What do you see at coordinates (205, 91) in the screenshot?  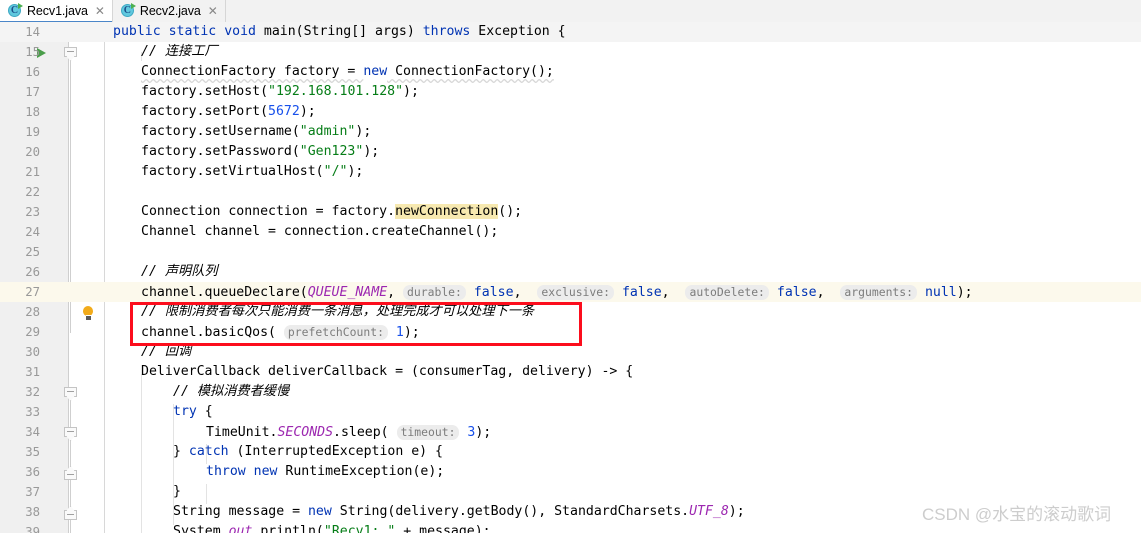 I see `token-plain: factory.setHost(` at bounding box center [205, 91].